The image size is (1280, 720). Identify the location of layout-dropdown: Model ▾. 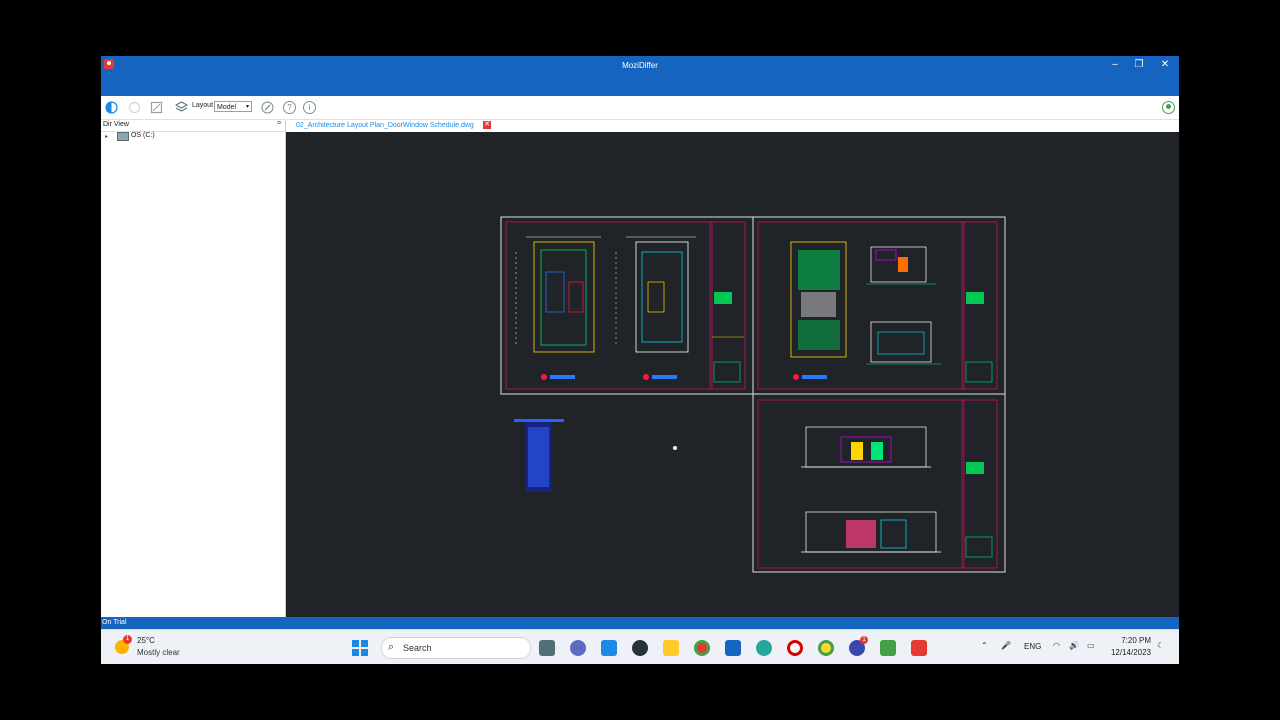
(233, 106).